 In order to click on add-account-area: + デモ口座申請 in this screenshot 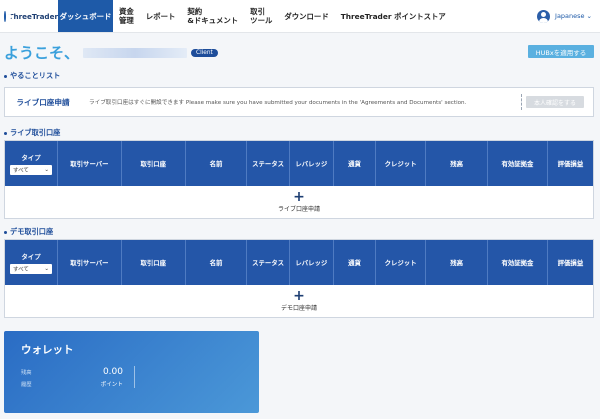, I will do `click(299, 301)`.